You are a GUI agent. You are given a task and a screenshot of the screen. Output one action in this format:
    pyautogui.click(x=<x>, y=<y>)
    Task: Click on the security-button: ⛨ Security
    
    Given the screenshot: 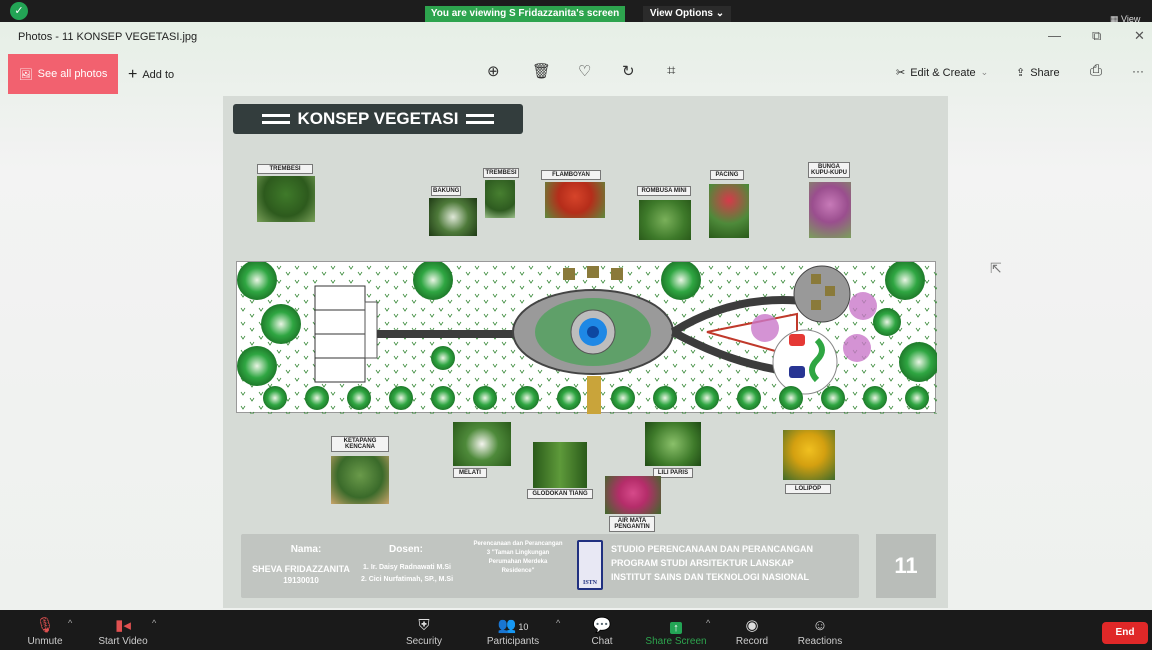 What is the action you would take?
    pyautogui.click(x=424, y=630)
    